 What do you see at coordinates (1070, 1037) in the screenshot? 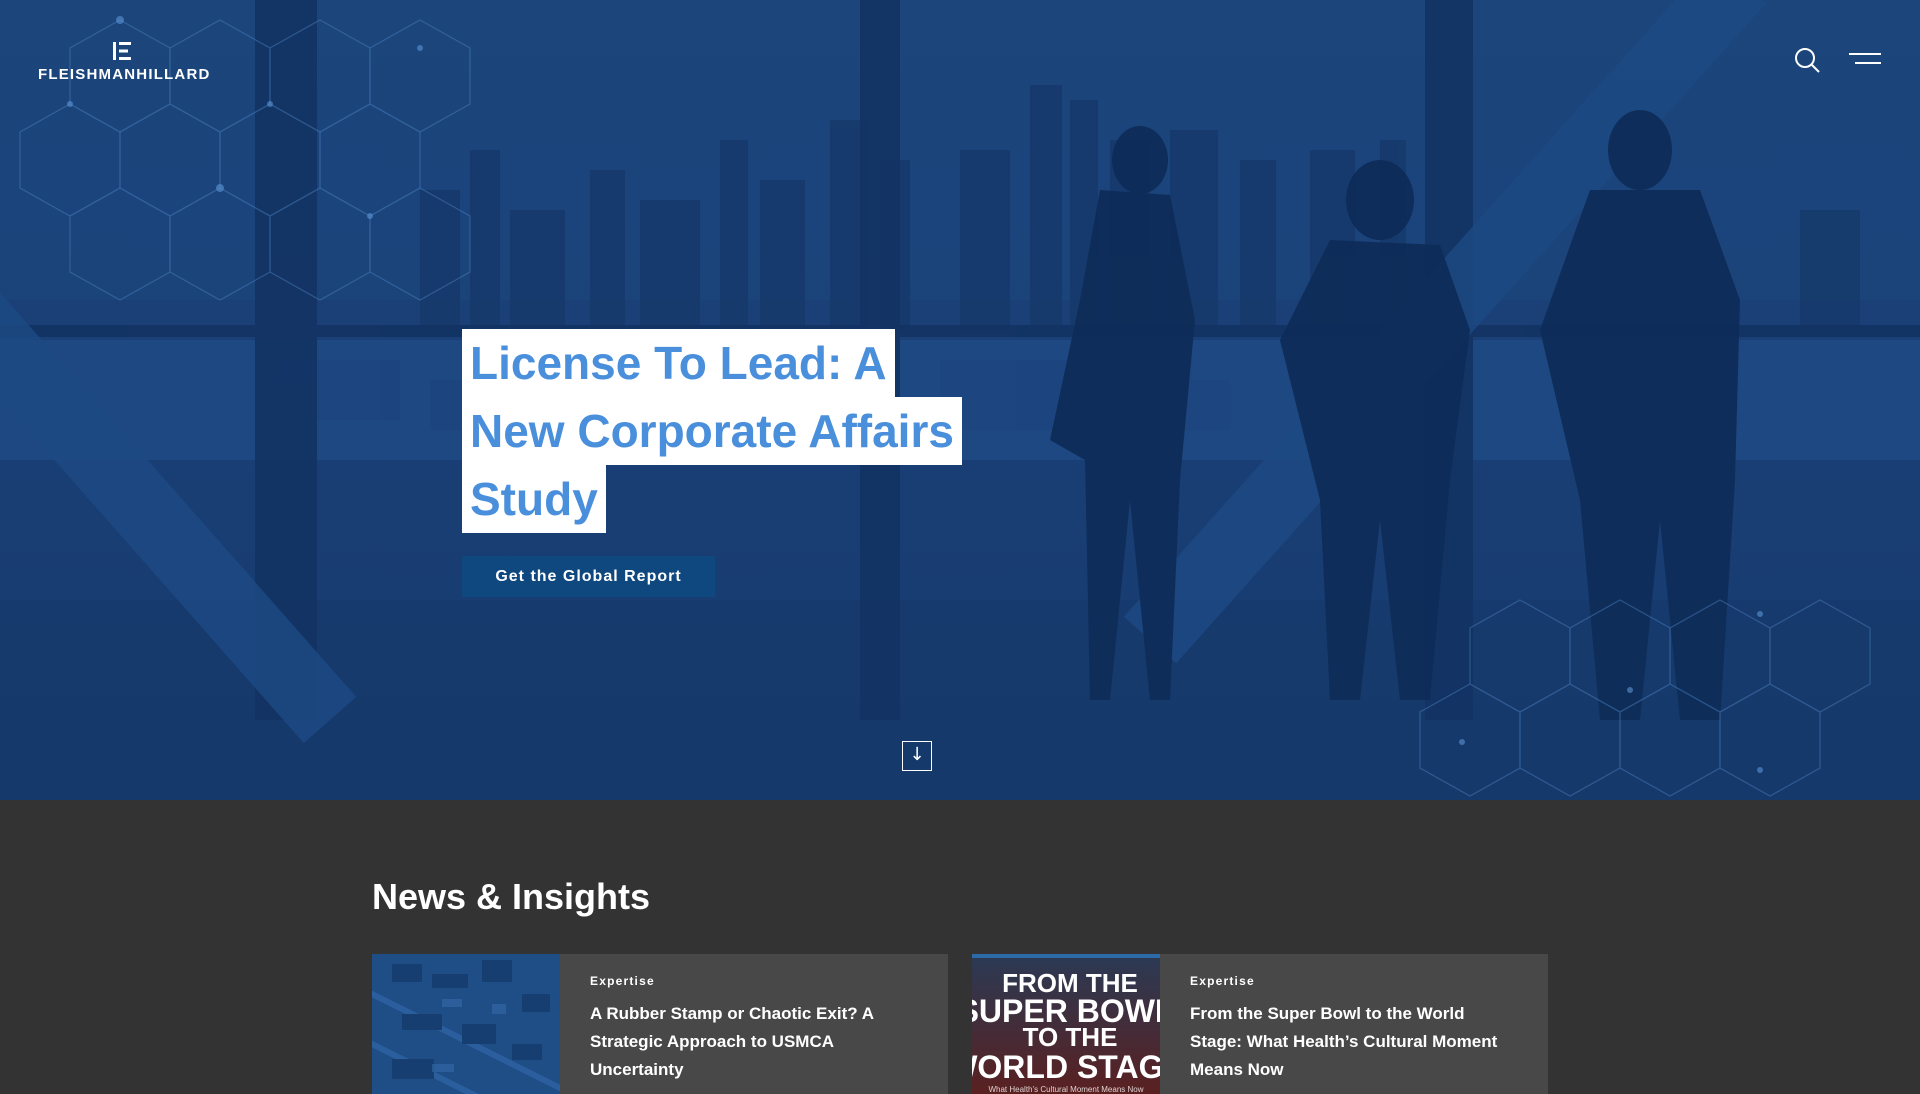
I see `image-text-line: TO THE` at bounding box center [1070, 1037].